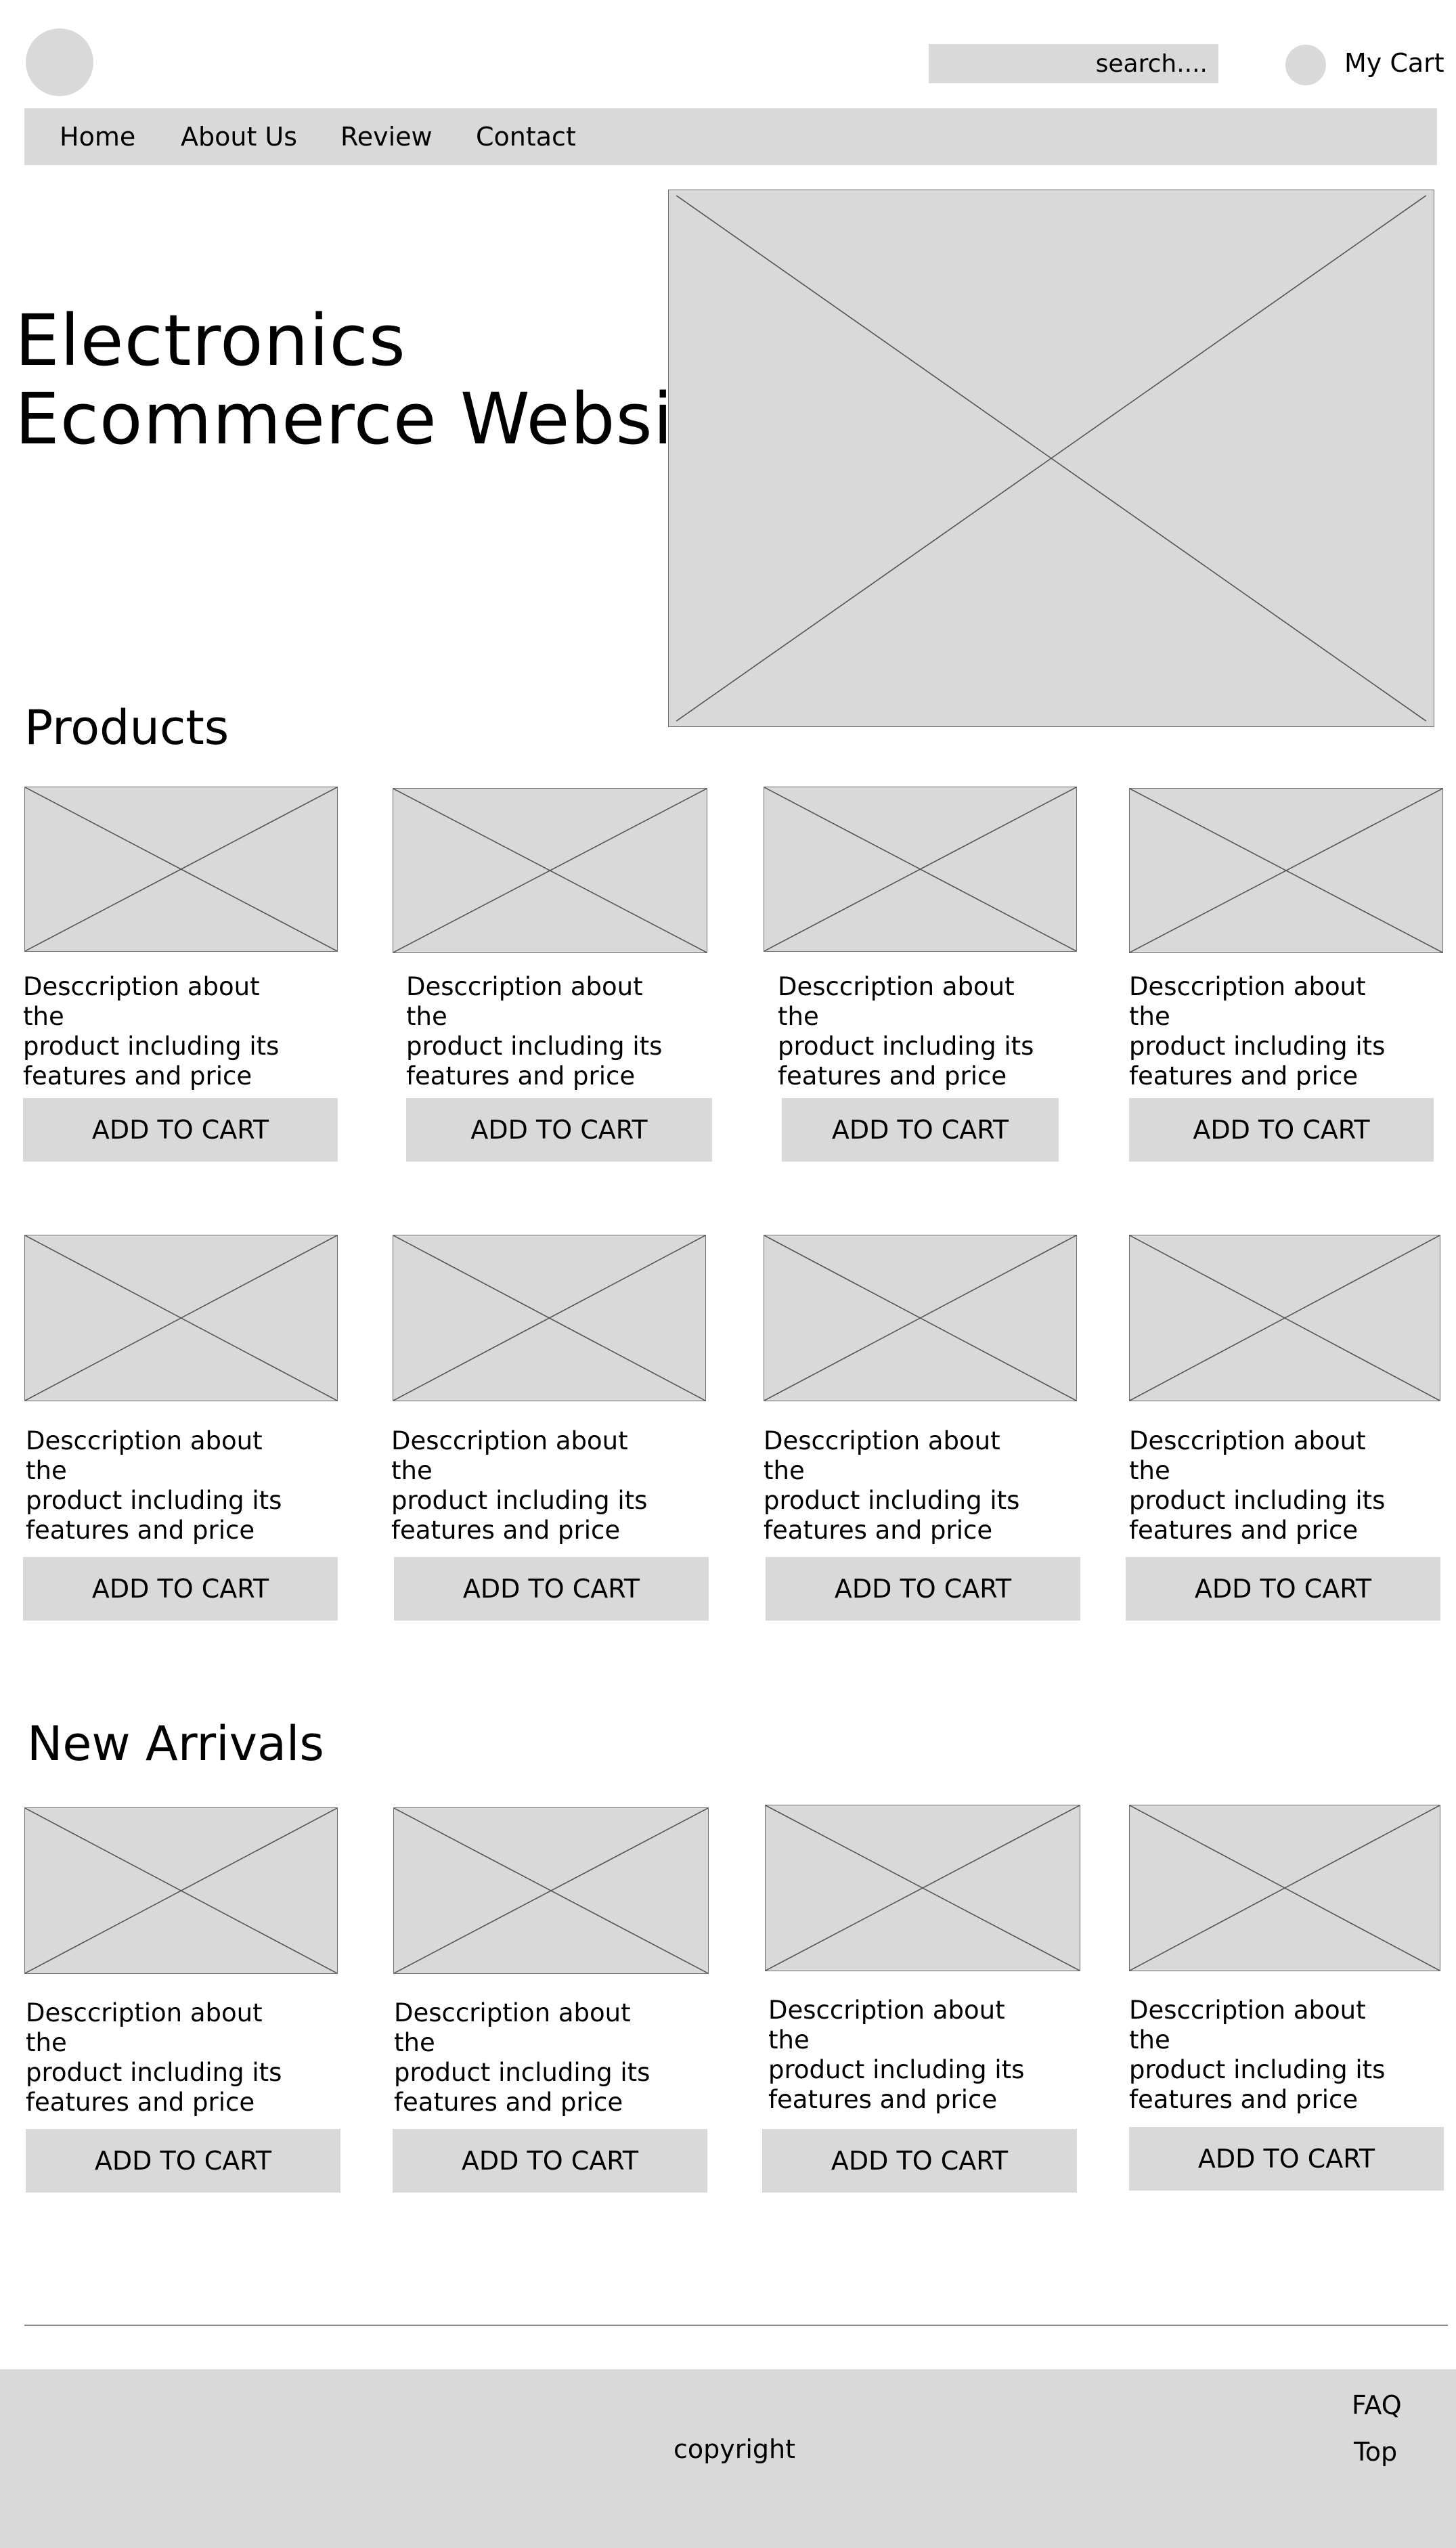  What do you see at coordinates (1073, 63) in the screenshot?
I see `search-input` at bounding box center [1073, 63].